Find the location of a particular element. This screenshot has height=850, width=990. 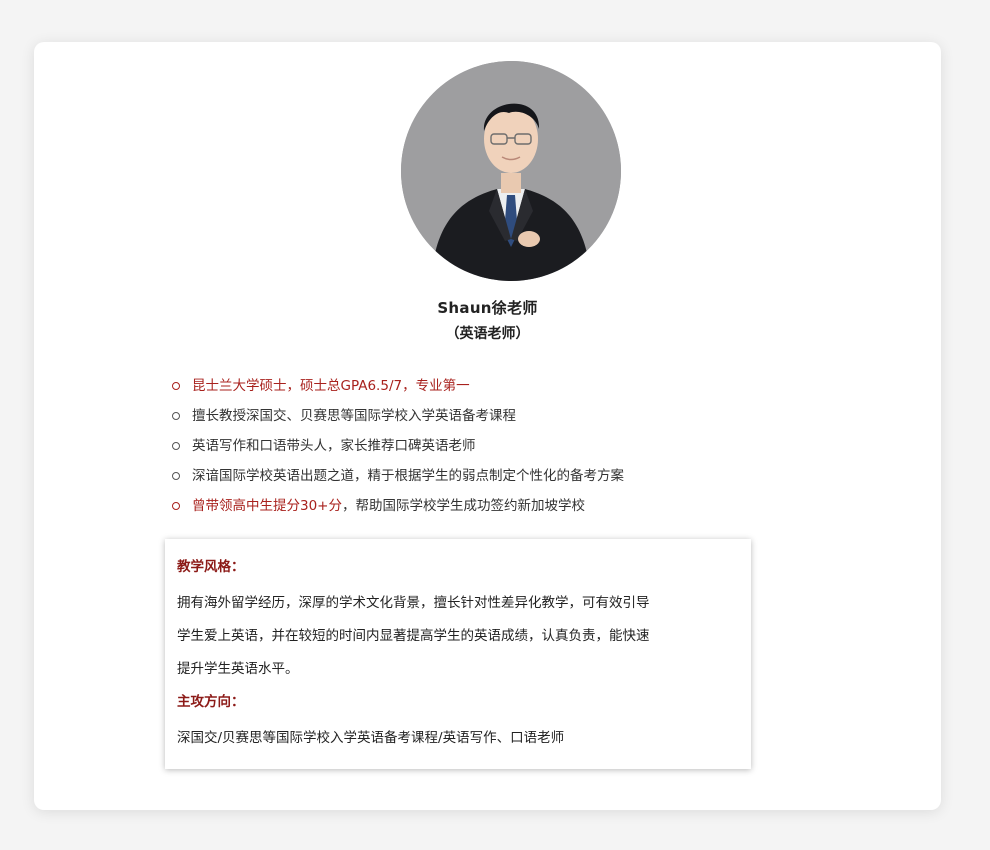

highlight-text: 深谙国际学校英语出题之道，精于根据学生的弱点制定个性化的备考方案 is located at coordinates (408, 476).